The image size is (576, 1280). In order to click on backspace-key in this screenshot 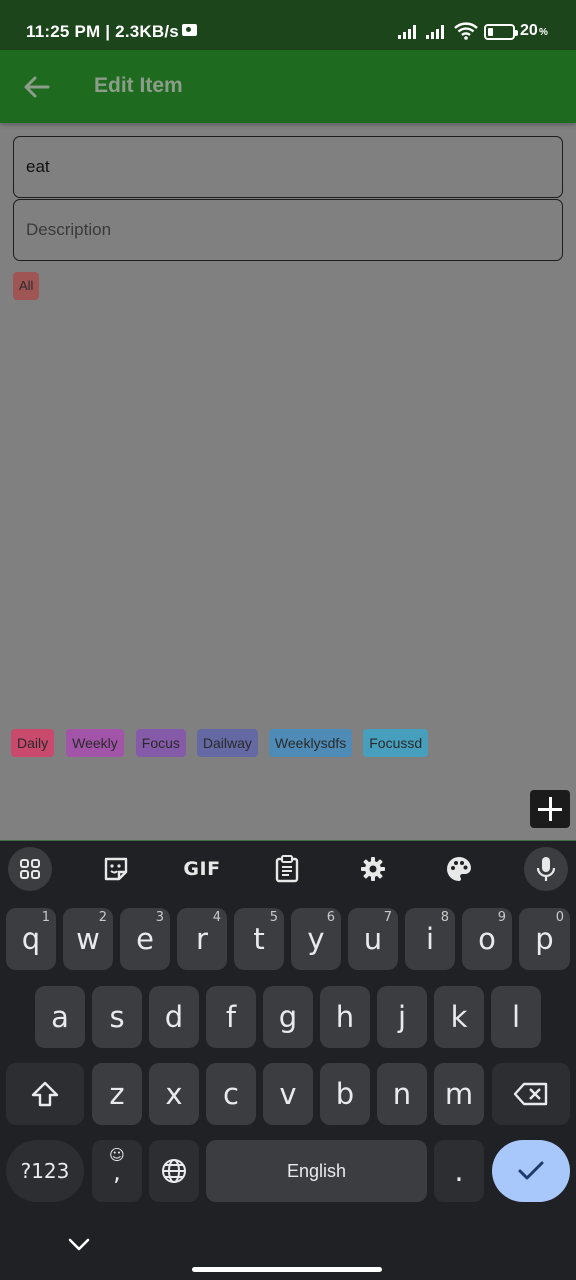, I will do `click(531, 1094)`.